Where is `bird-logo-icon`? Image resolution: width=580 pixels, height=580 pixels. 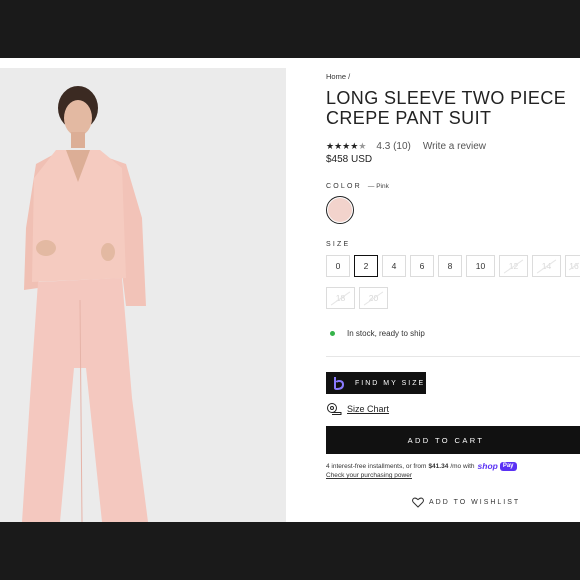
bird-logo-icon is located at coordinates (339, 383).